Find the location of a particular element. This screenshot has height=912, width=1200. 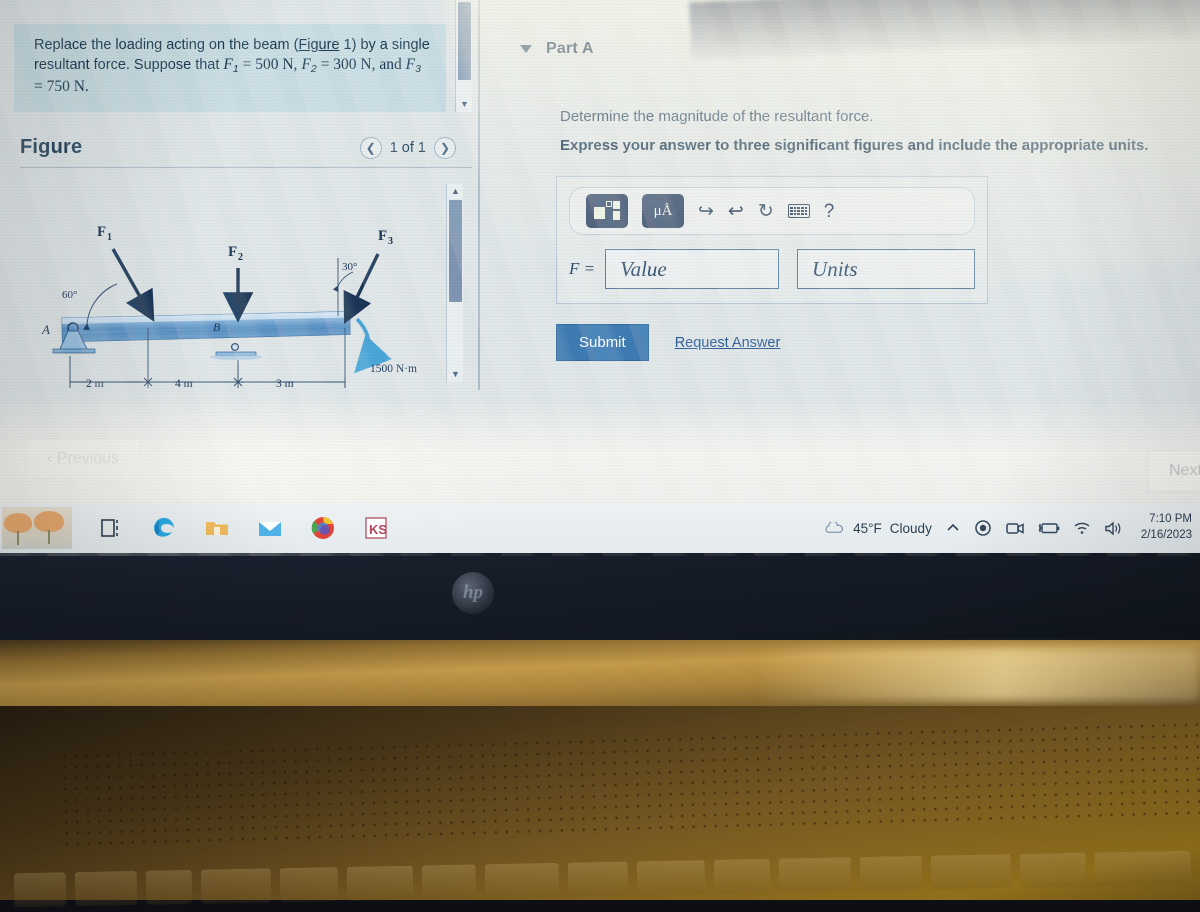

weather-widget-flowers is located at coordinates (37, 528).